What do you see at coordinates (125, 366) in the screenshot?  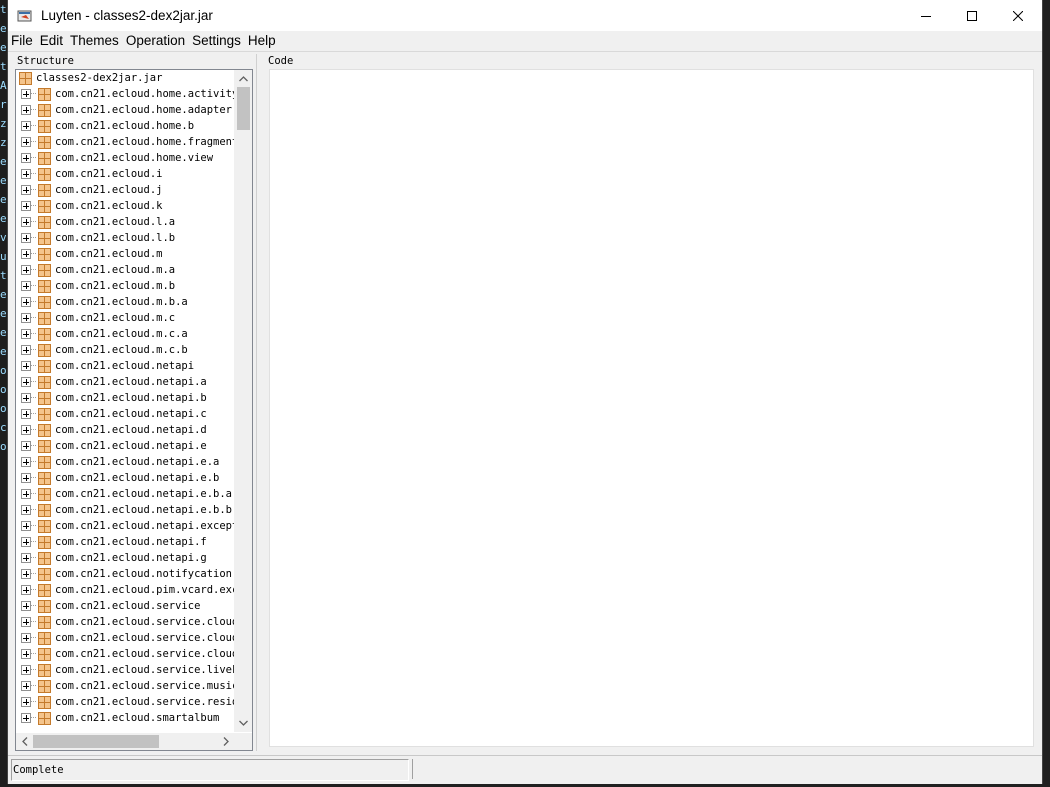 I see `tree-package-row: com.cn21.ecloud.netapi` at bounding box center [125, 366].